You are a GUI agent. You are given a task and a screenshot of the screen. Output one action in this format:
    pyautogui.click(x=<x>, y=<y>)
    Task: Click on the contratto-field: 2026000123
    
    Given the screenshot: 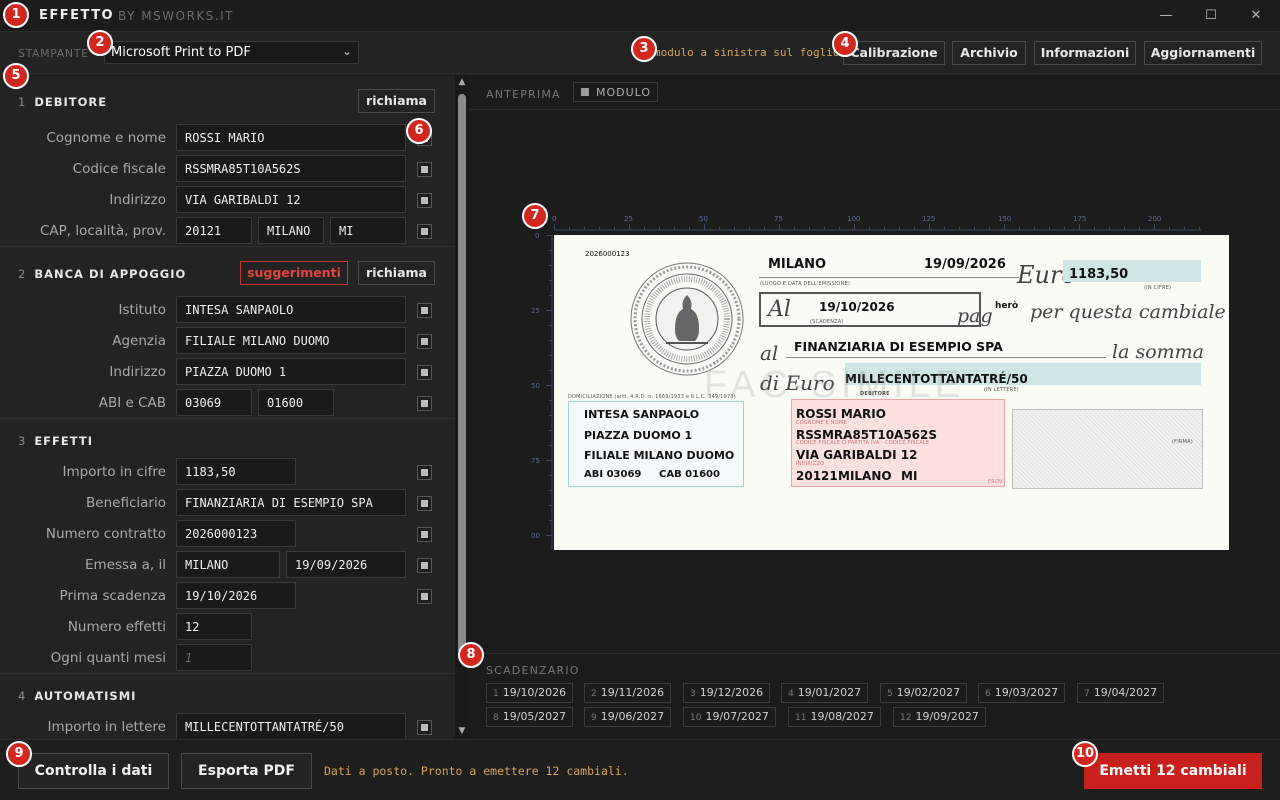 What is the action you would take?
    pyautogui.click(x=236, y=533)
    